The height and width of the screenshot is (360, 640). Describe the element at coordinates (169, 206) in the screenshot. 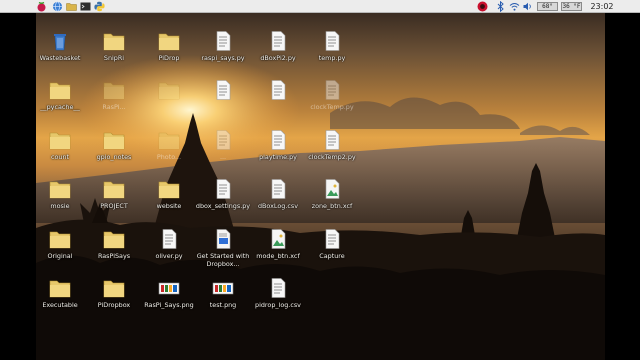

I see `desktop-item-label: website` at that location.